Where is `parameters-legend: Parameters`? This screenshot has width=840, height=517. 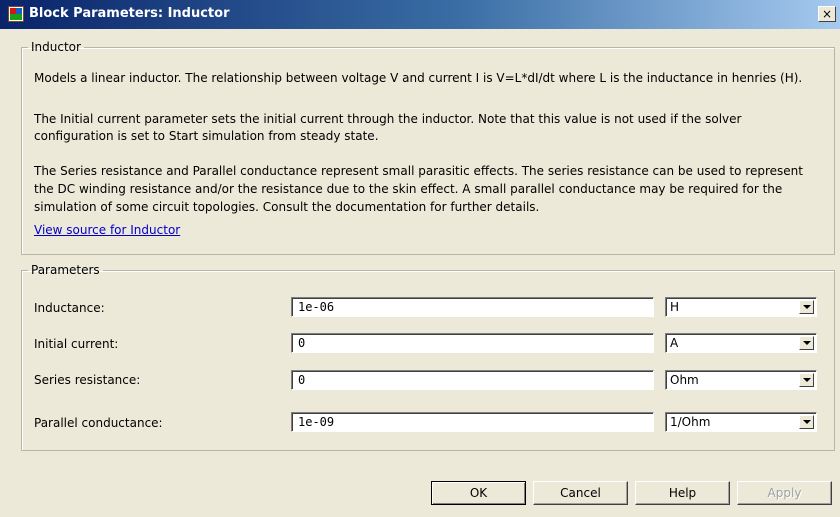
parameters-legend: Parameters is located at coordinates (65, 270).